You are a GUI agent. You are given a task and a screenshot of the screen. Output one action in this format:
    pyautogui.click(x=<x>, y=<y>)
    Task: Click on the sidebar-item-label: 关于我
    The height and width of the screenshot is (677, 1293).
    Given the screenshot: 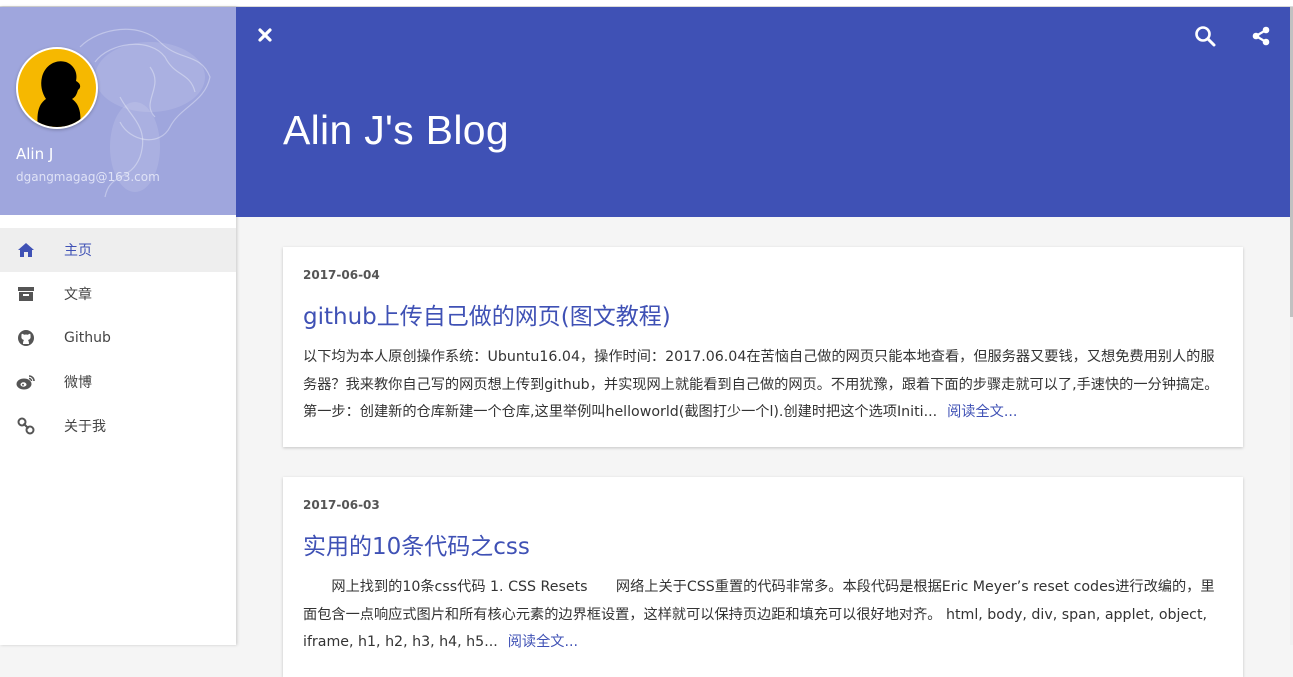 What is the action you would take?
    pyautogui.click(x=85, y=427)
    